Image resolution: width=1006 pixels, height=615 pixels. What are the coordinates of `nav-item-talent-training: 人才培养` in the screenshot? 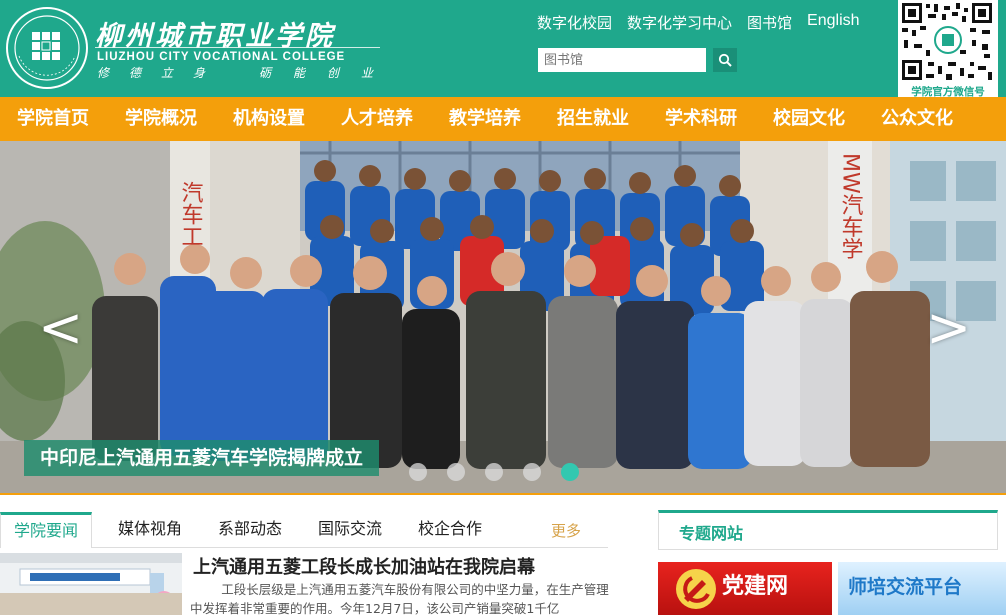 It's located at (377, 119).